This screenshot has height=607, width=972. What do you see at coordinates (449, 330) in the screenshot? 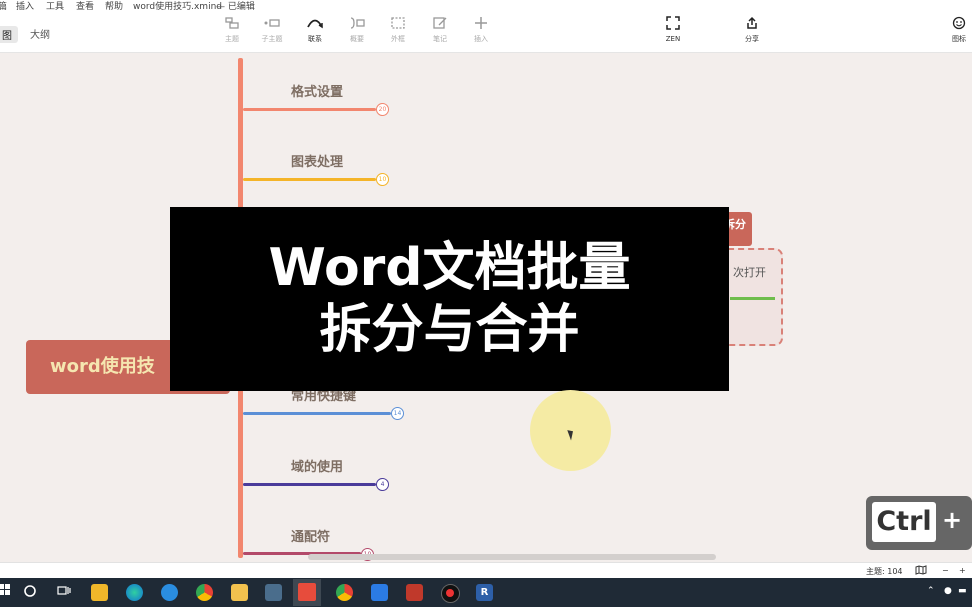
I see `overlay-line-2: 拆分与合并` at bounding box center [449, 330].